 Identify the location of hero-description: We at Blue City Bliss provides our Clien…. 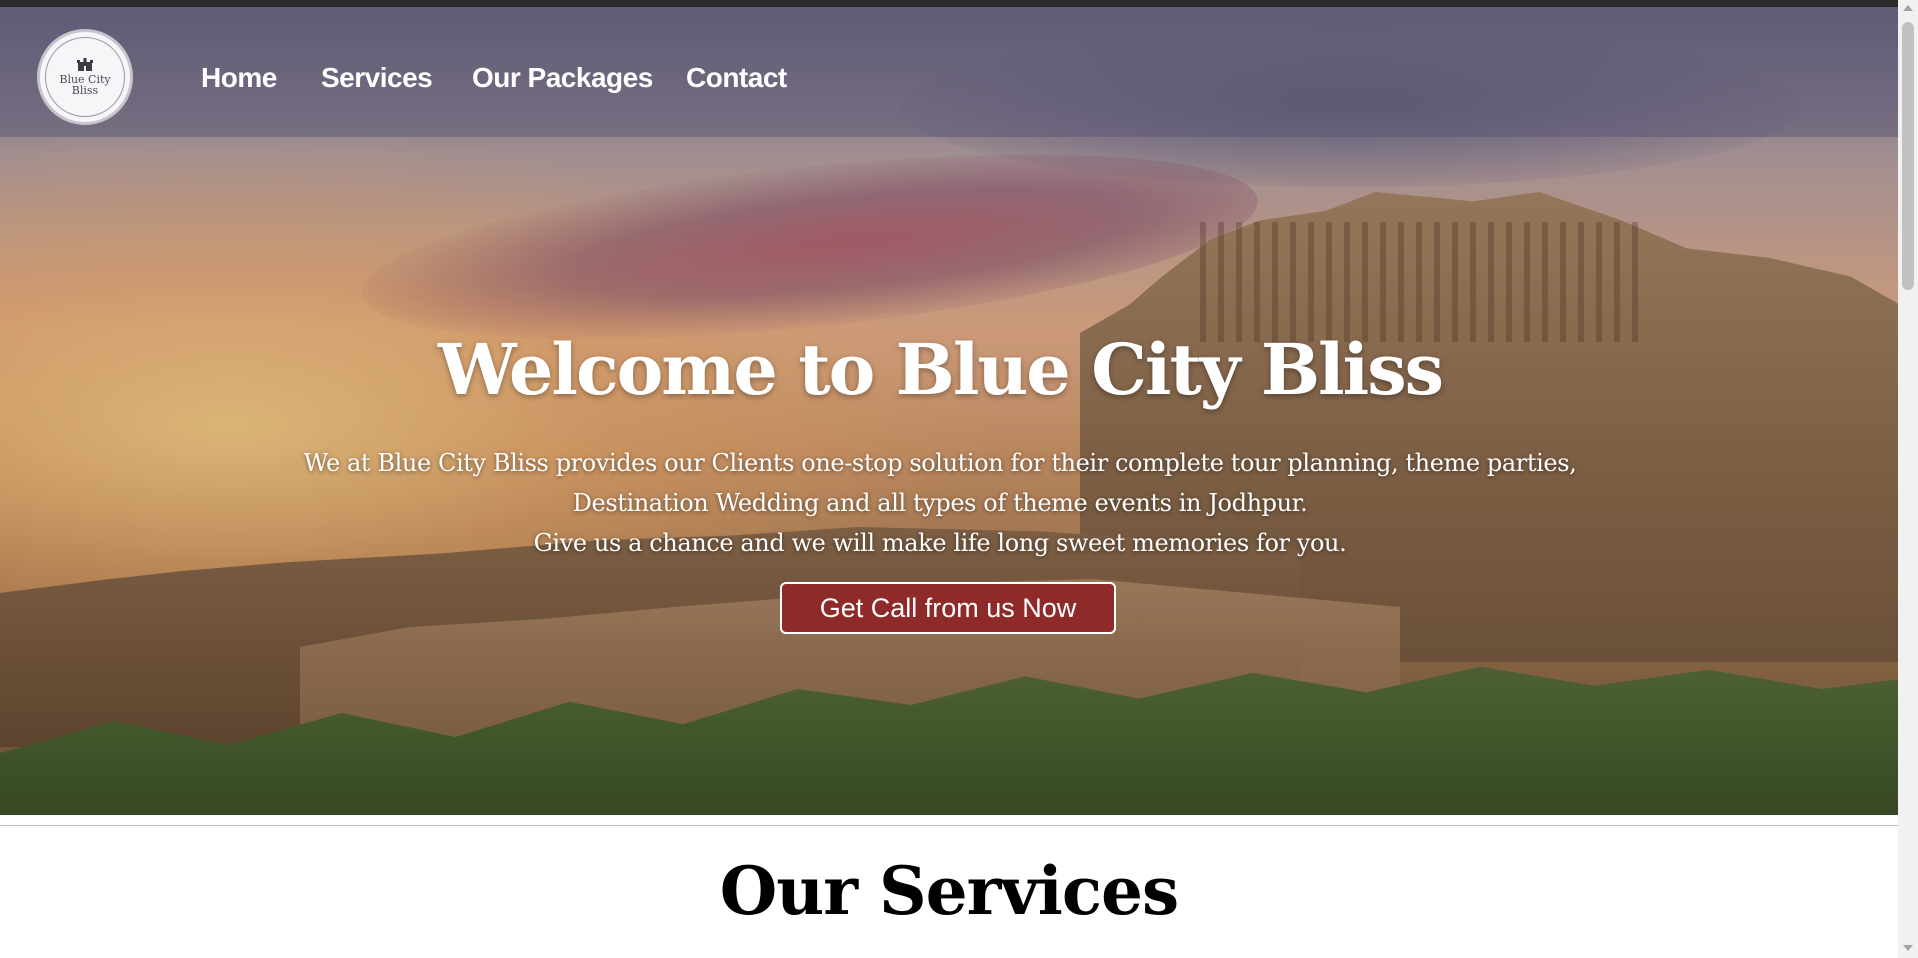
(940, 503).